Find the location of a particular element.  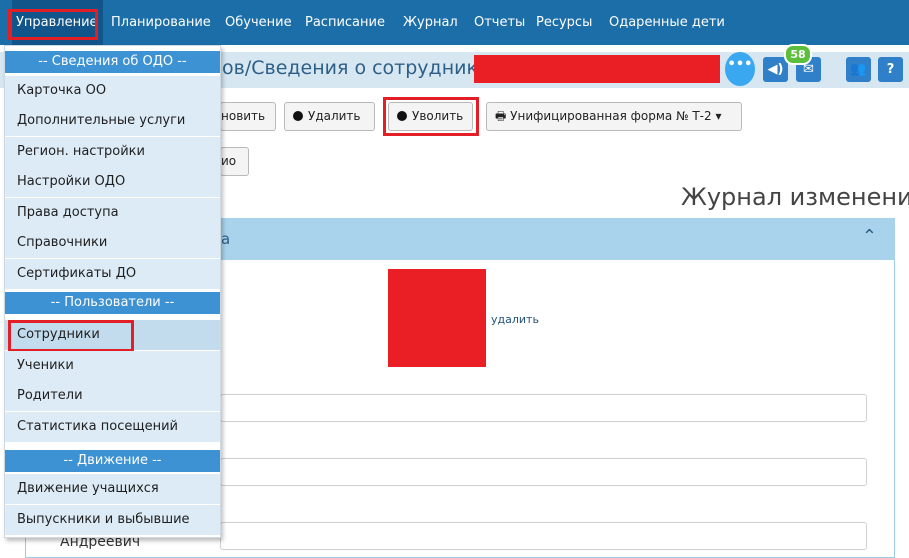

menu-section-odo-info: -- Сведения об ОДО -- is located at coordinates (112, 62).